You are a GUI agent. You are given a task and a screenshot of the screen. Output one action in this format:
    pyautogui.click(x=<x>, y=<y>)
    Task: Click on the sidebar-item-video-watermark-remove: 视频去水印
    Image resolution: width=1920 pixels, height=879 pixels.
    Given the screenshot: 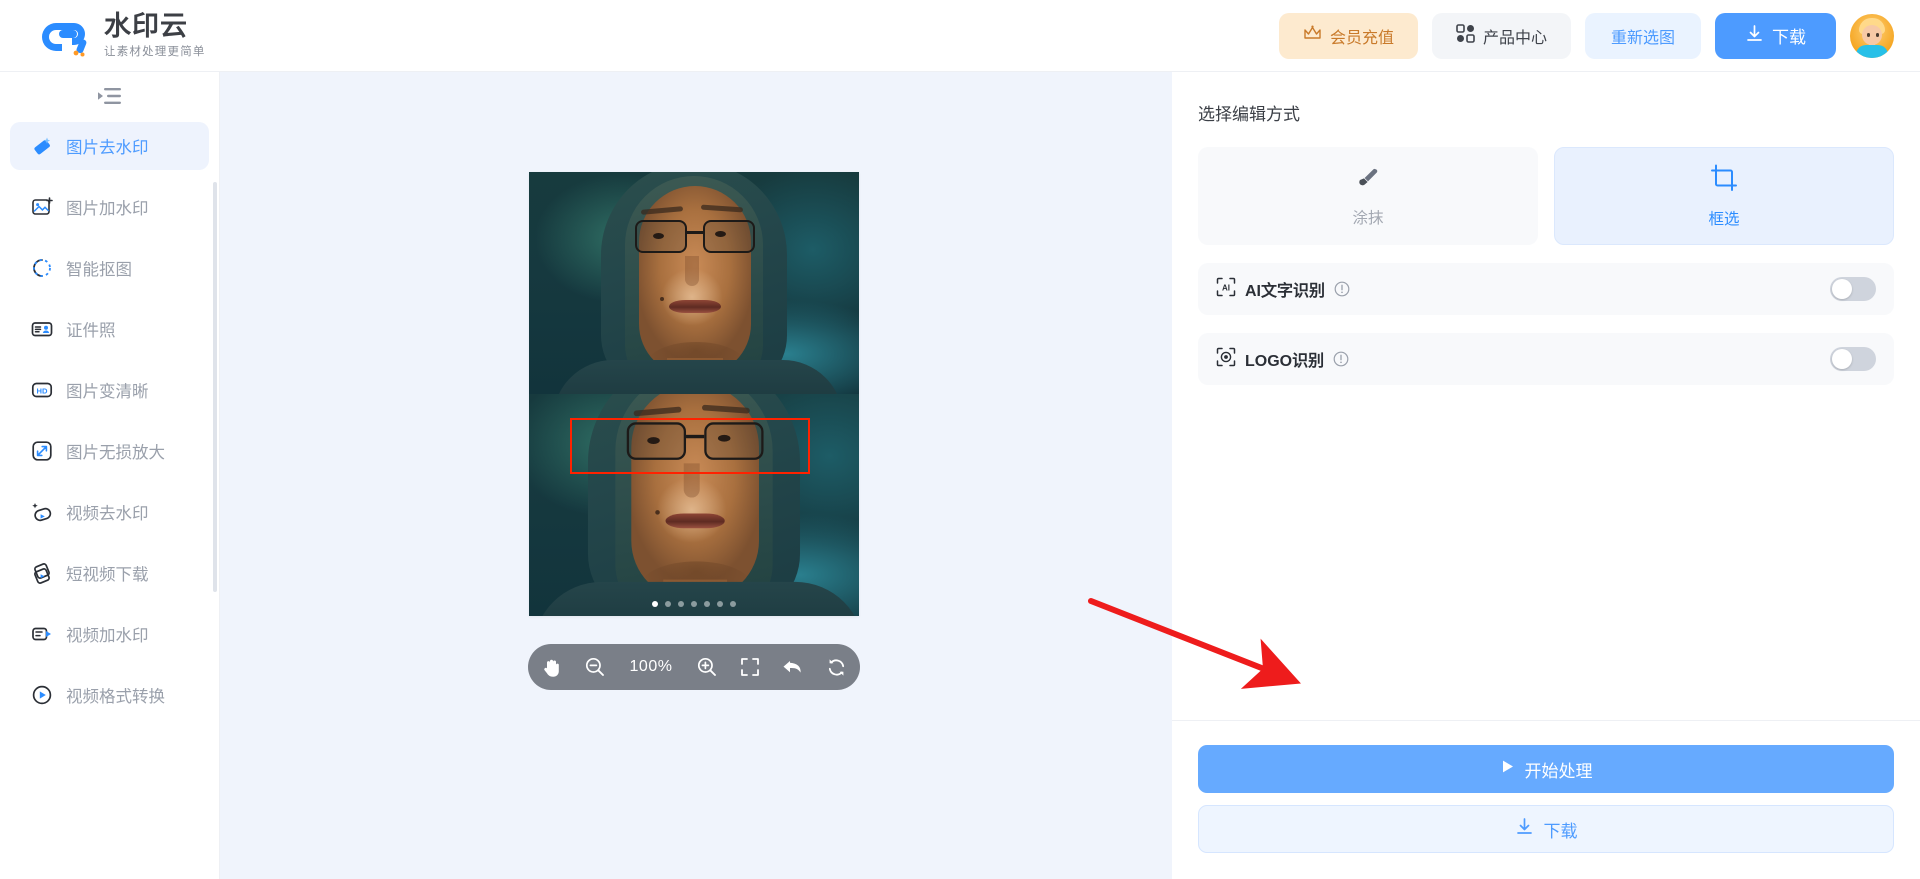 What is the action you would take?
    pyautogui.click(x=109, y=512)
    